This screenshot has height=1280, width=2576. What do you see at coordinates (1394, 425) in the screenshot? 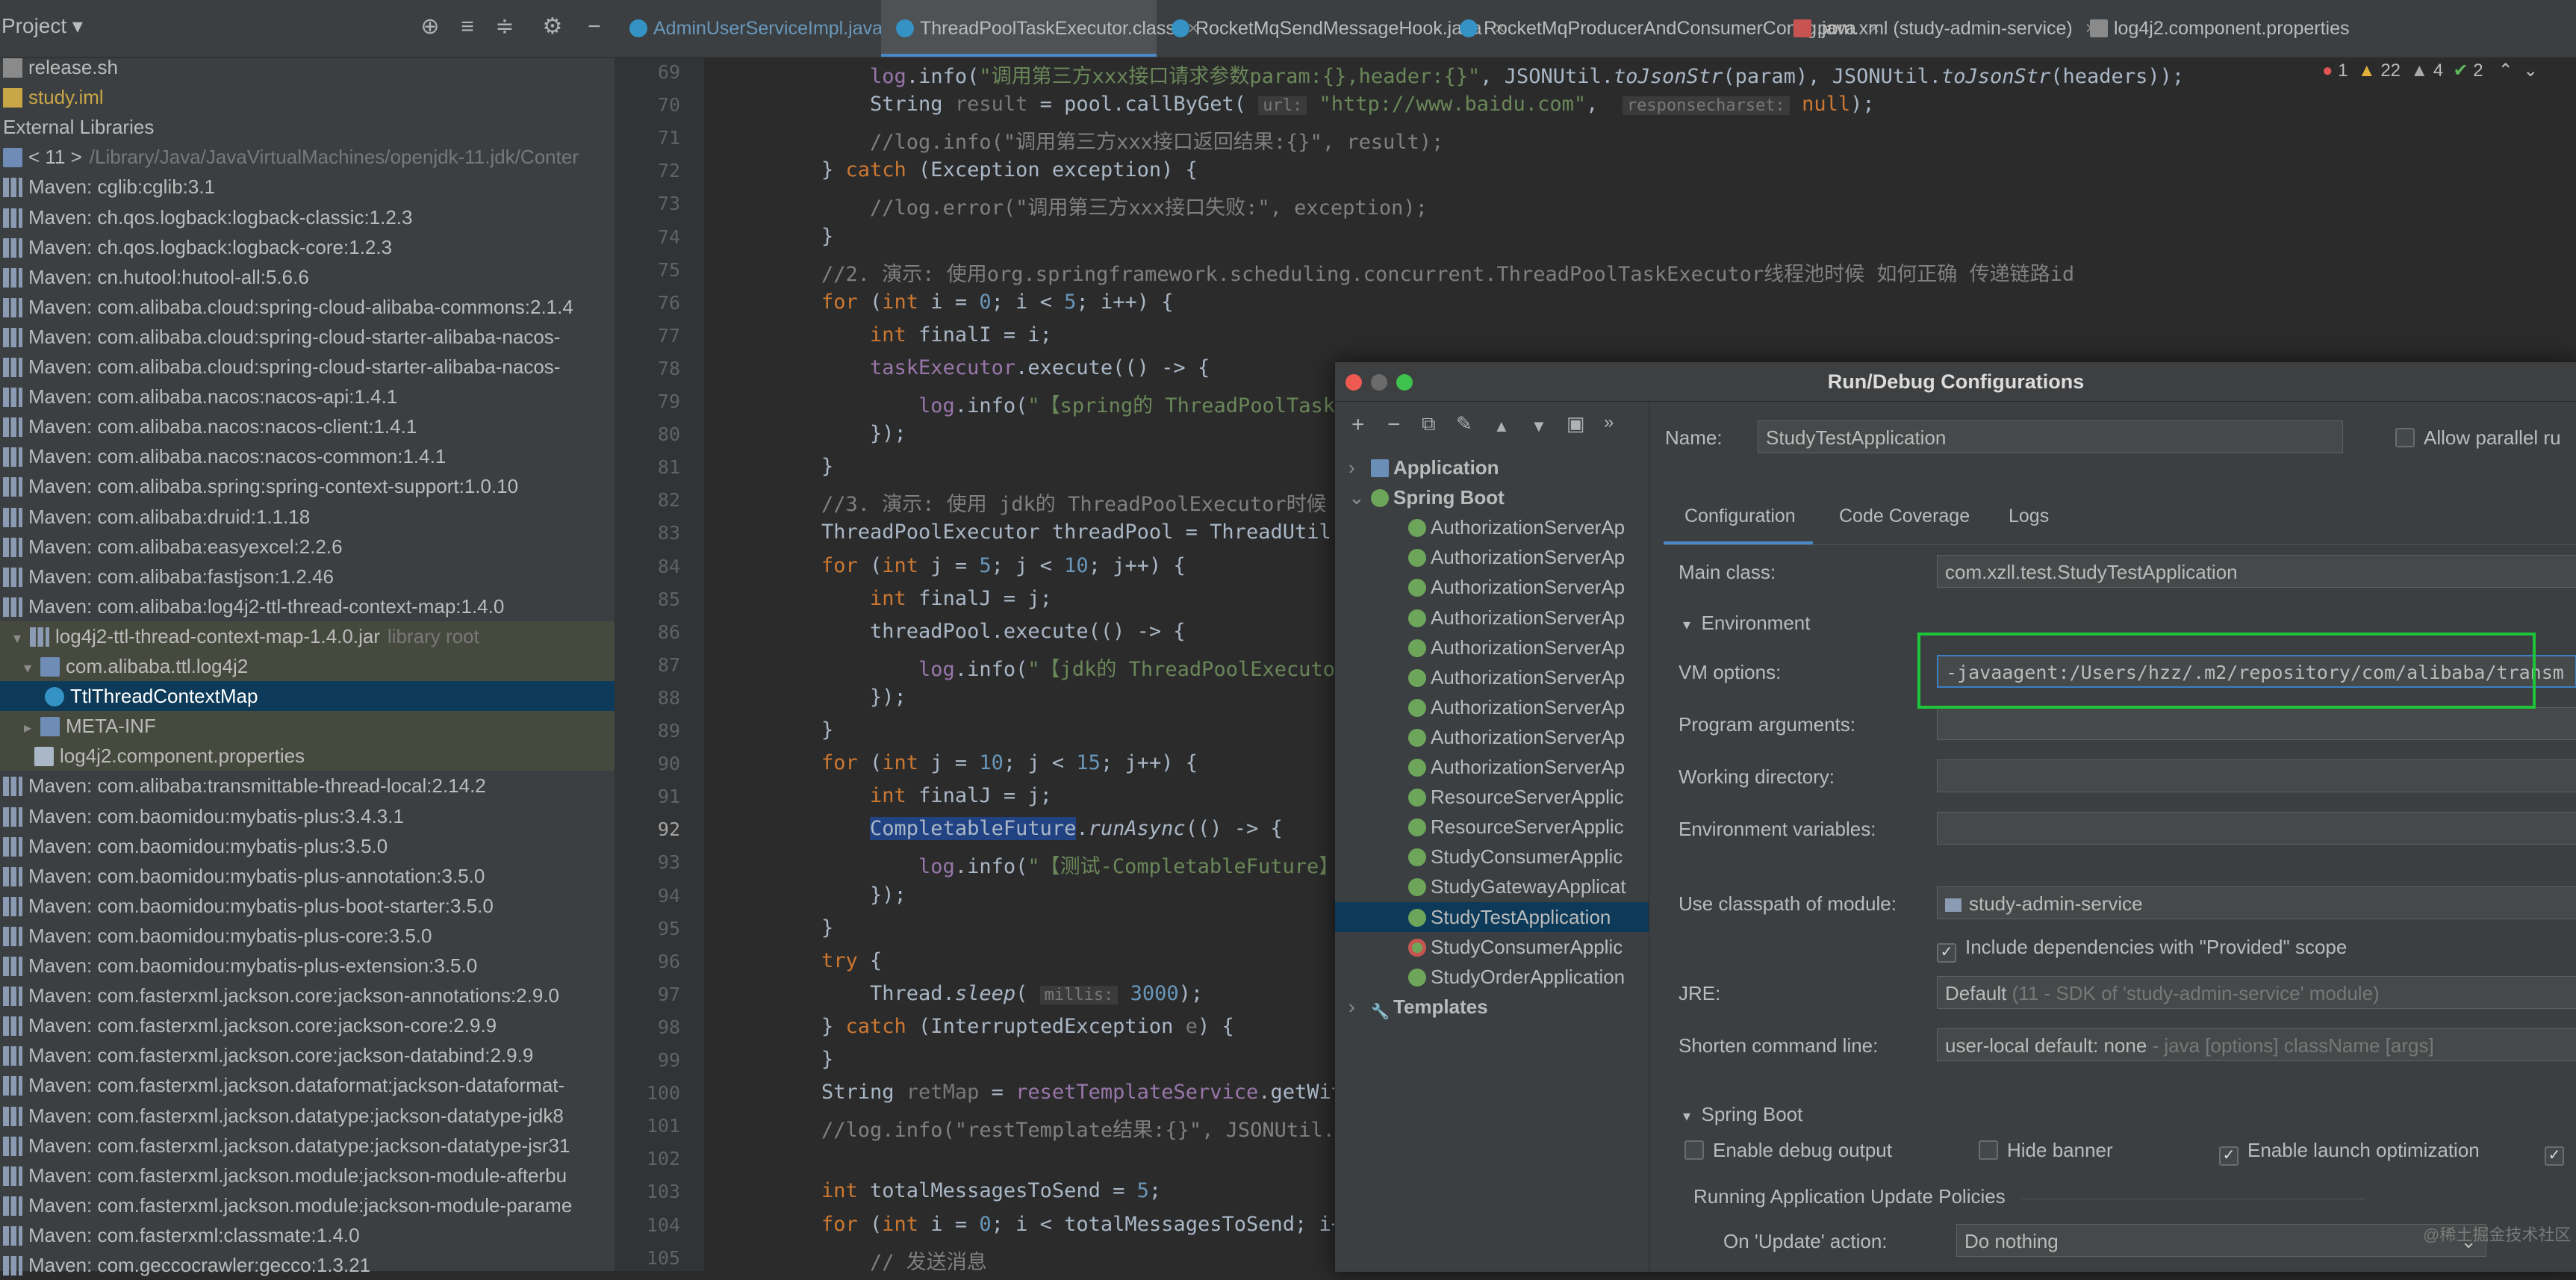
I see `remove-icon: −` at bounding box center [1394, 425].